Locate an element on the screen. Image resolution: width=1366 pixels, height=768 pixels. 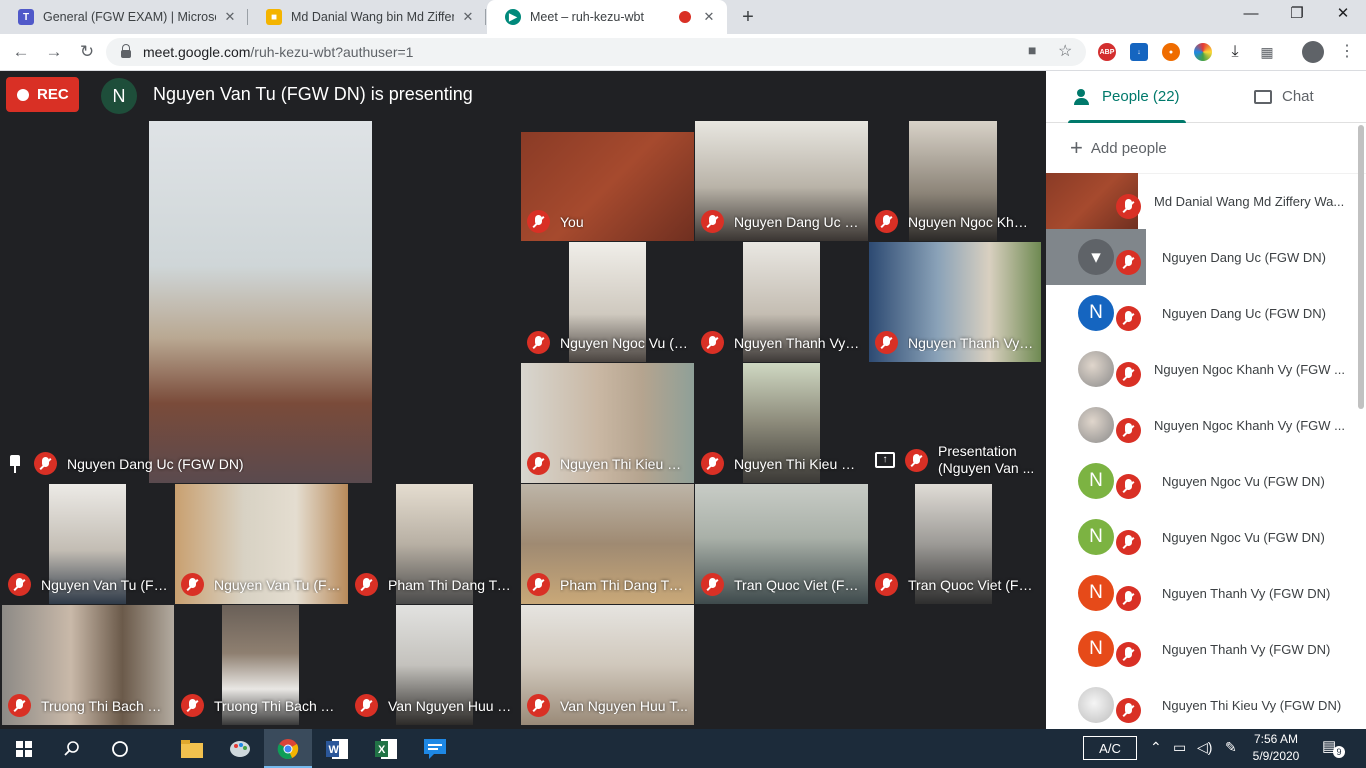
taskbar-chrome is located at coordinates (288, 748).